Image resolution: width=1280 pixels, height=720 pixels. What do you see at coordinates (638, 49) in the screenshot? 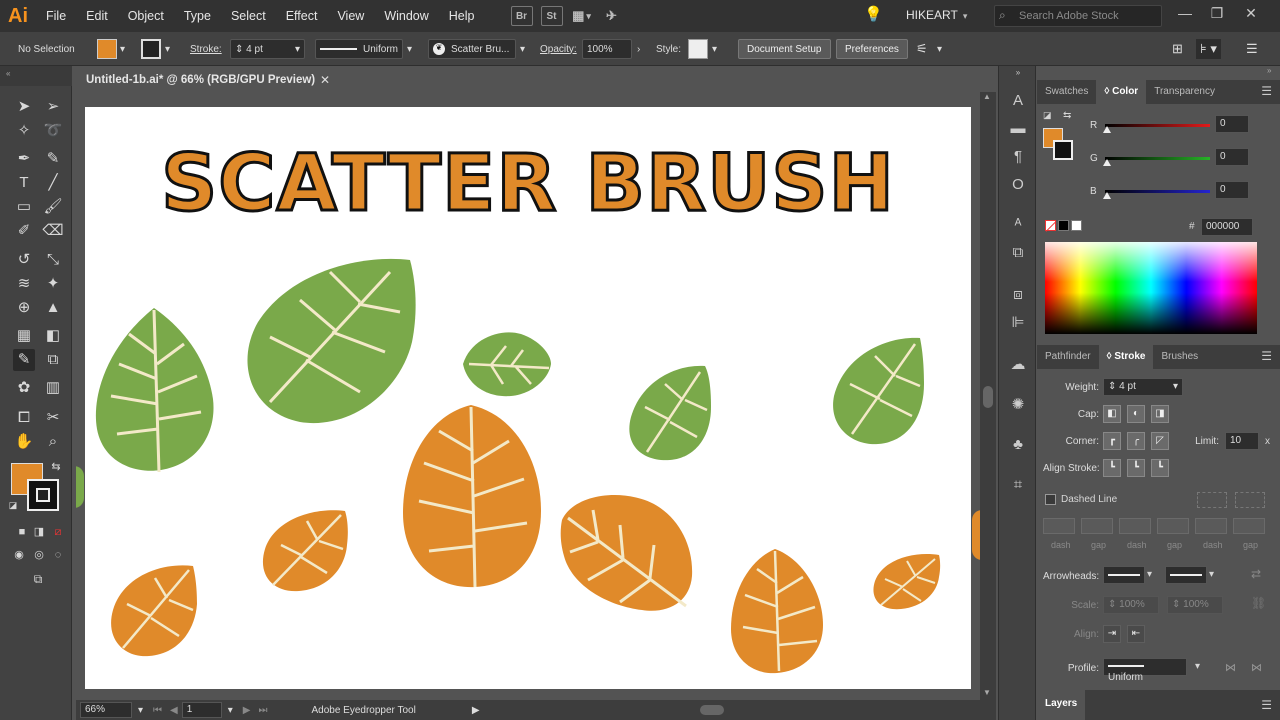
I see `opacity-chevron-icon: ›` at bounding box center [638, 49].